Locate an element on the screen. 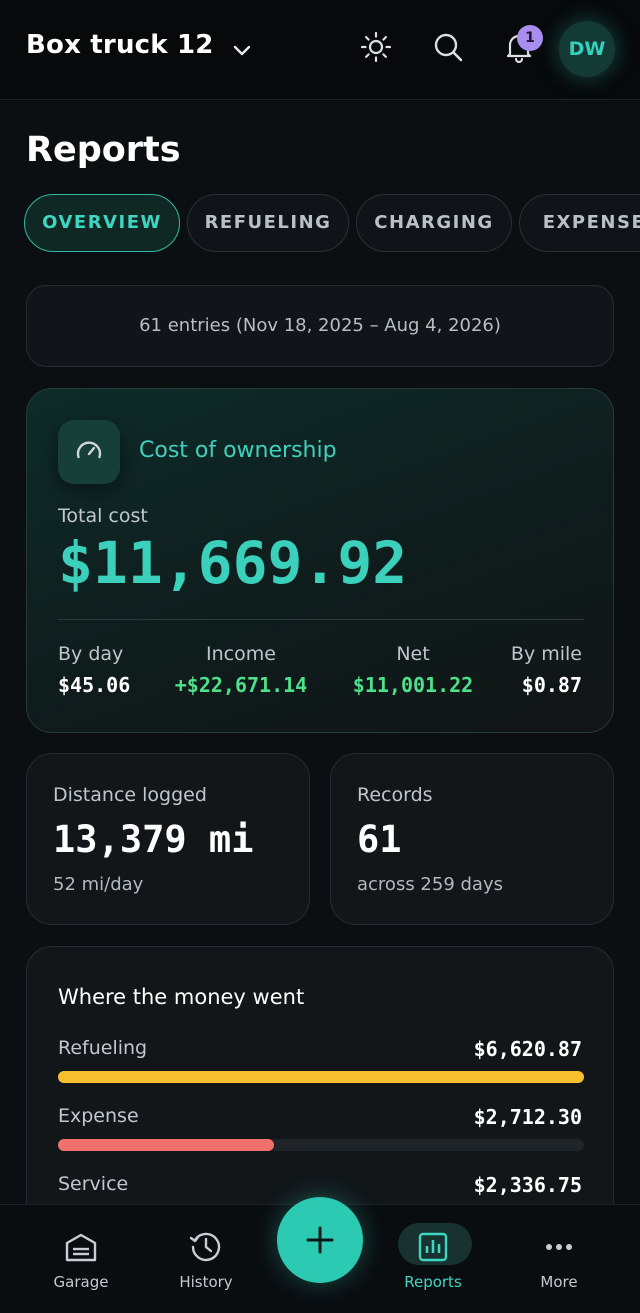  sun-icon is located at coordinates (376, 47).